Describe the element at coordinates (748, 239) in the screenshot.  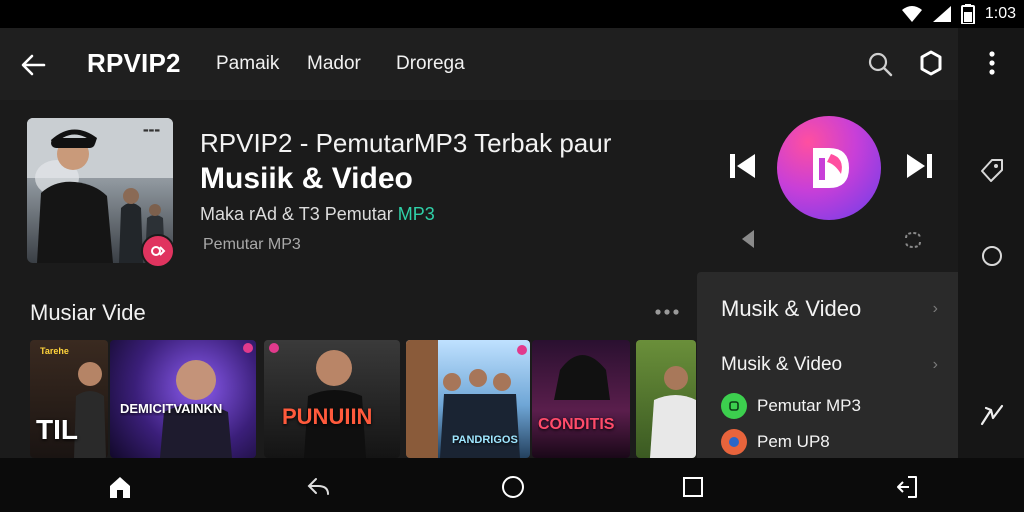
I see `small-previous-icon` at that location.